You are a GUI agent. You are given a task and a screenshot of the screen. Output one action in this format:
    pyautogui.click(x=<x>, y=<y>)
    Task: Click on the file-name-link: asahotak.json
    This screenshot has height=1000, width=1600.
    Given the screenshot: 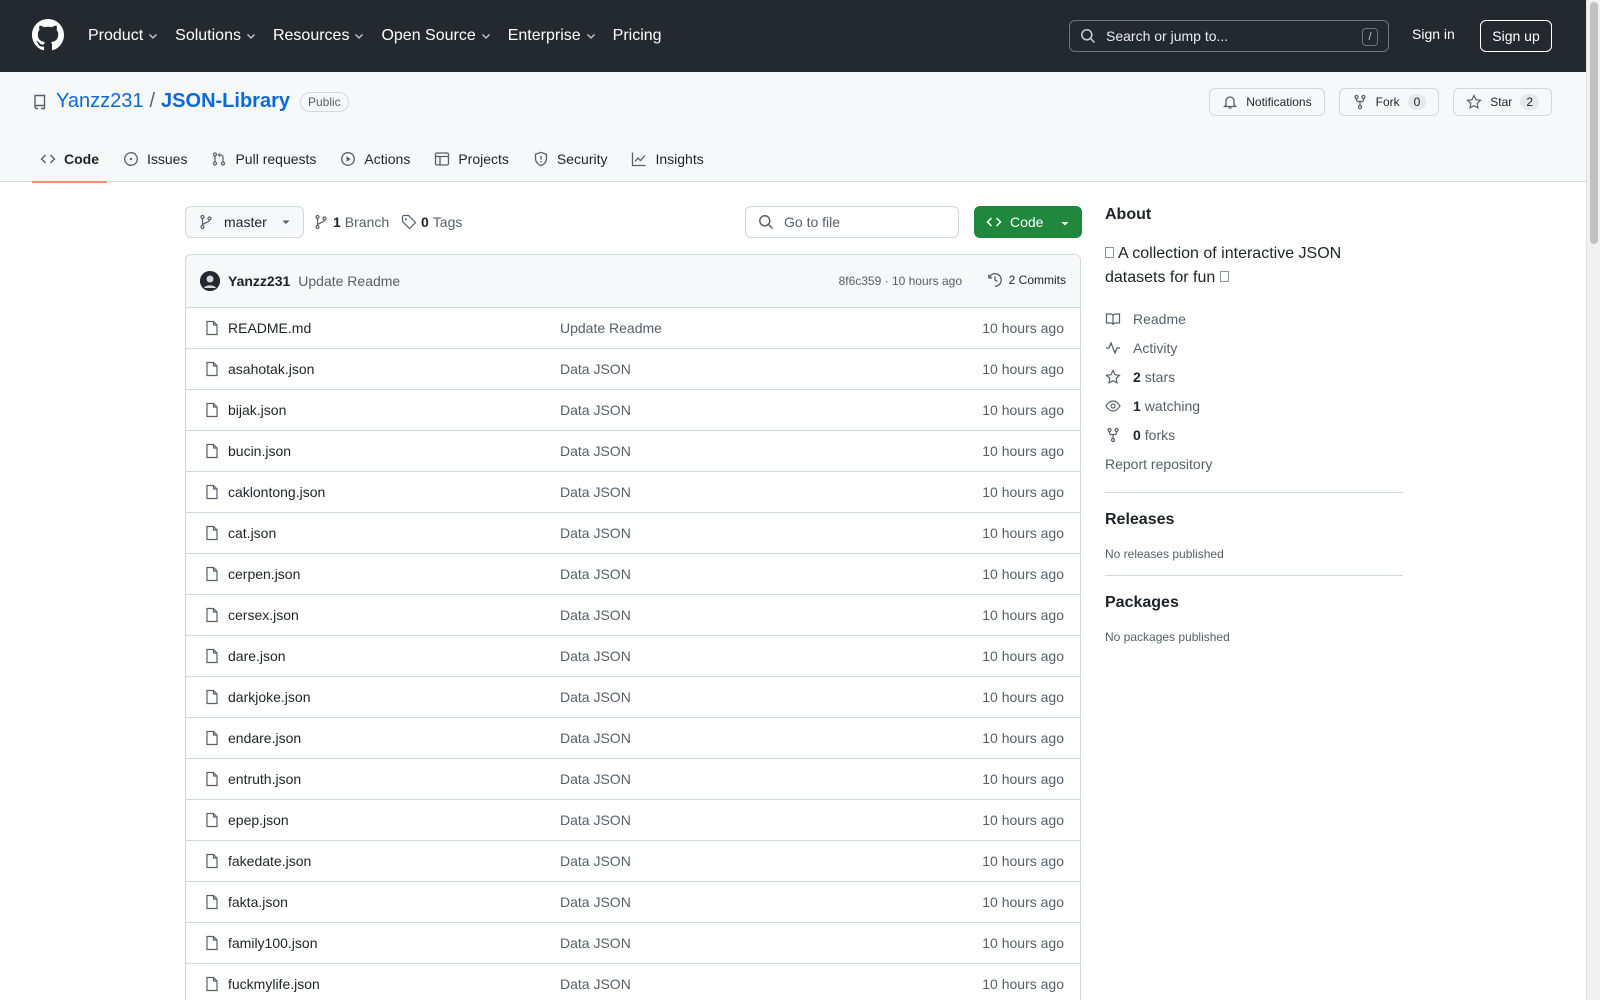 What is the action you would take?
    pyautogui.click(x=271, y=369)
    